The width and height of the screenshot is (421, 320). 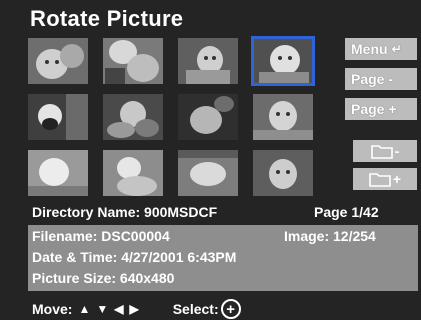 What do you see at coordinates (374, 109) in the screenshot?
I see `page-next-label: Page +` at bounding box center [374, 109].